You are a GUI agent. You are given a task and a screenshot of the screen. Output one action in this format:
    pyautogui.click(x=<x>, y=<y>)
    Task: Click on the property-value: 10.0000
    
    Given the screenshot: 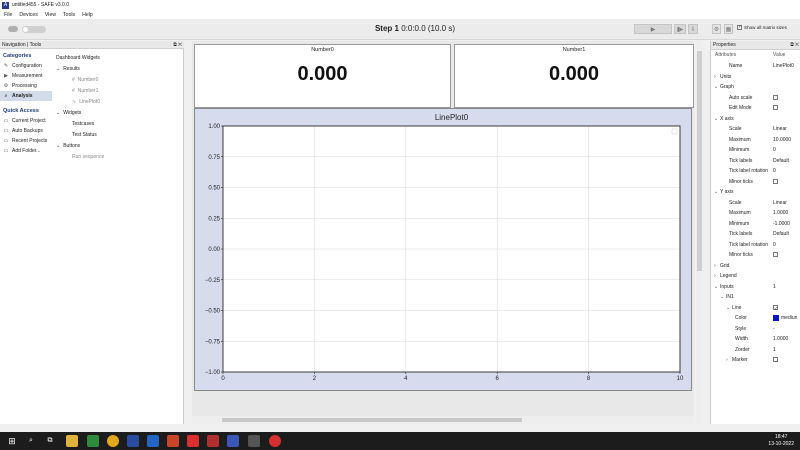 What is the action you would take?
    pyautogui.click(x=786, y=140)
    